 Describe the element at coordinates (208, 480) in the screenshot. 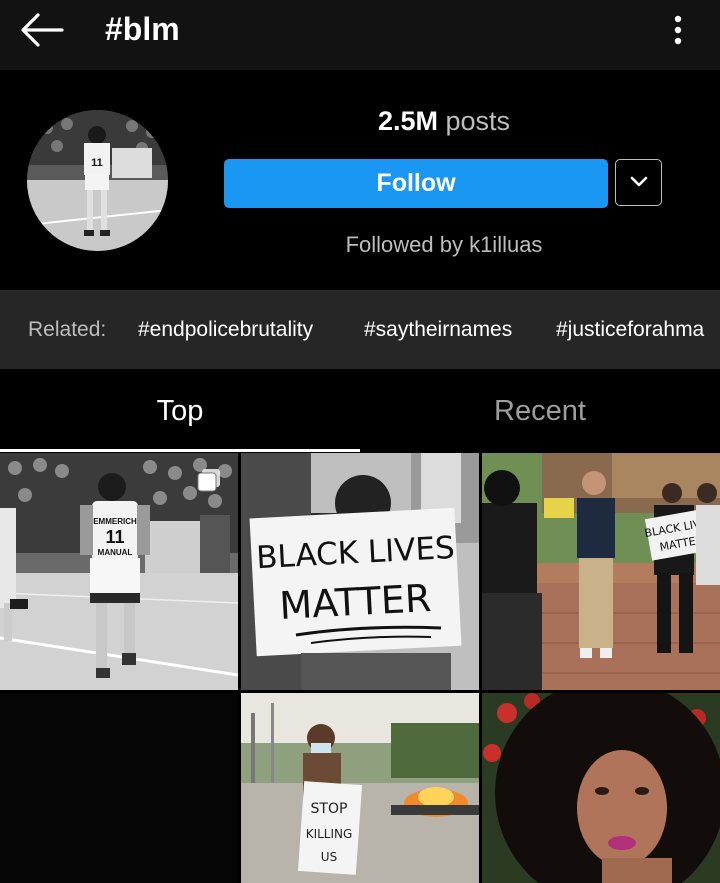

I see `multiple-posts-icon` at that location.